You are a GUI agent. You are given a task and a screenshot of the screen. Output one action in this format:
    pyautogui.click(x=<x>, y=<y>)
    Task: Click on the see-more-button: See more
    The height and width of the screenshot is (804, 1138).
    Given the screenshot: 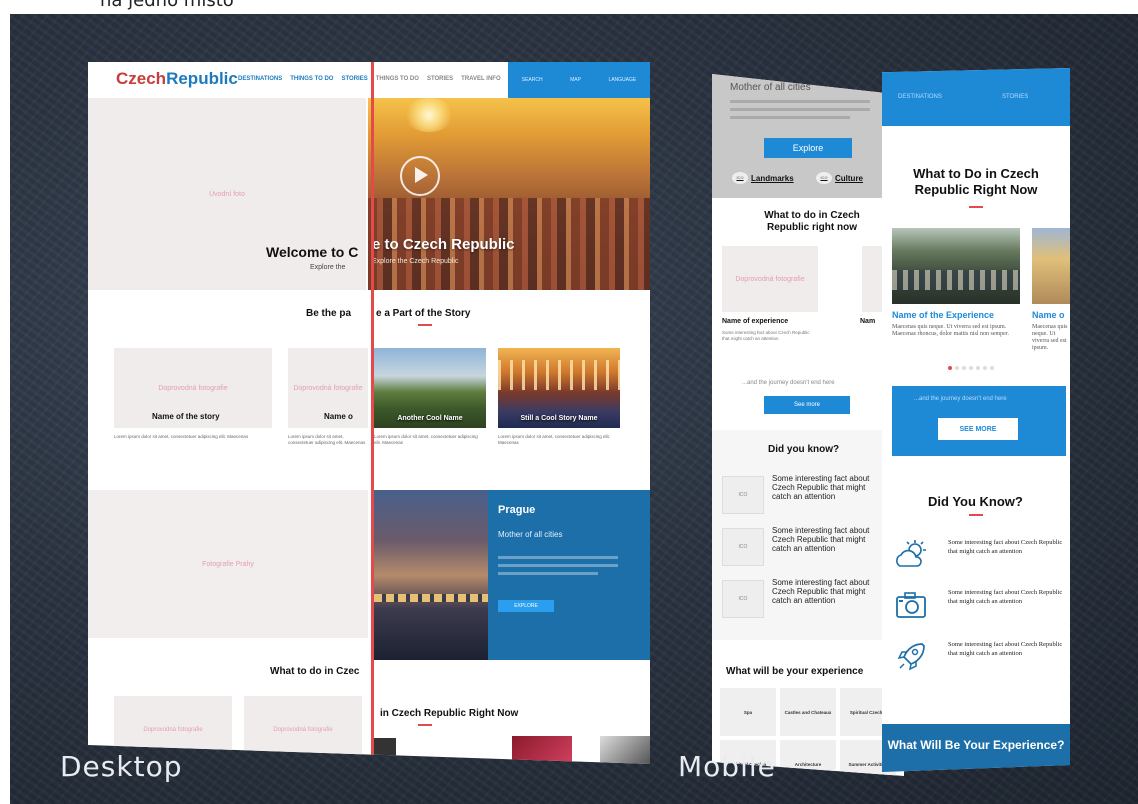 What is the action you would take?
    pyautogui.click(x=807, y=405)
    